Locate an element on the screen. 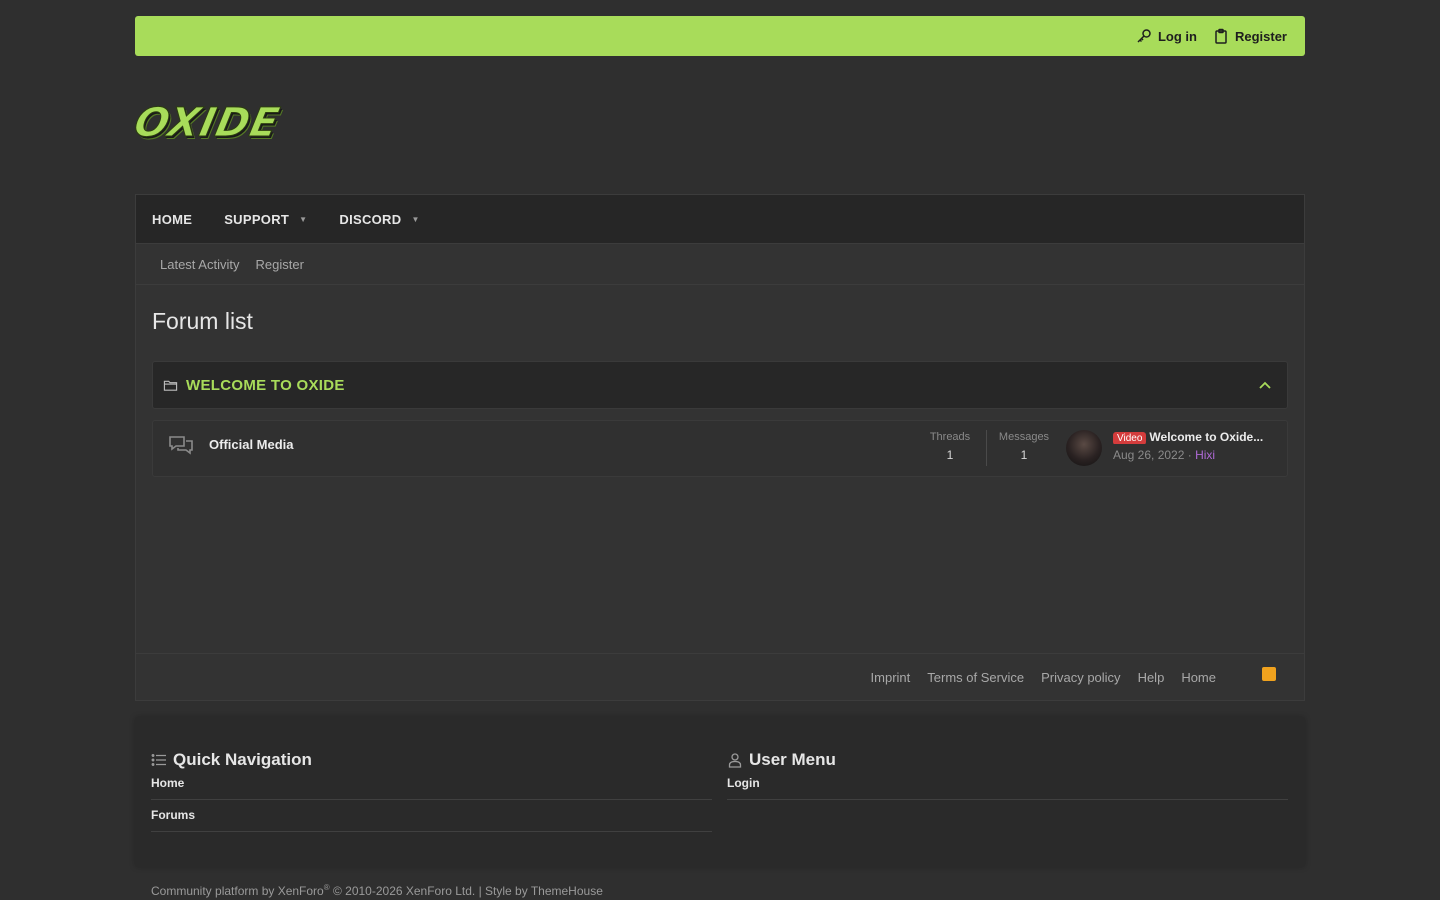  footer-link-privacy: Privacy policy is located at coordinates (1080, 677).